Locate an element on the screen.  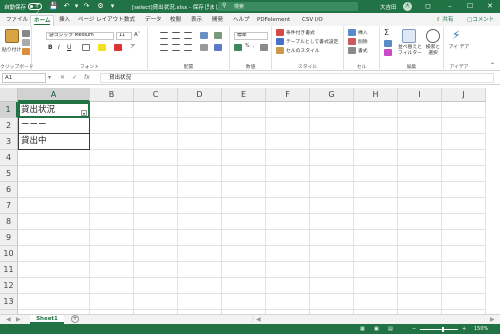
tab-pdfelement: PDFelement is located at coordinates (273, 20).